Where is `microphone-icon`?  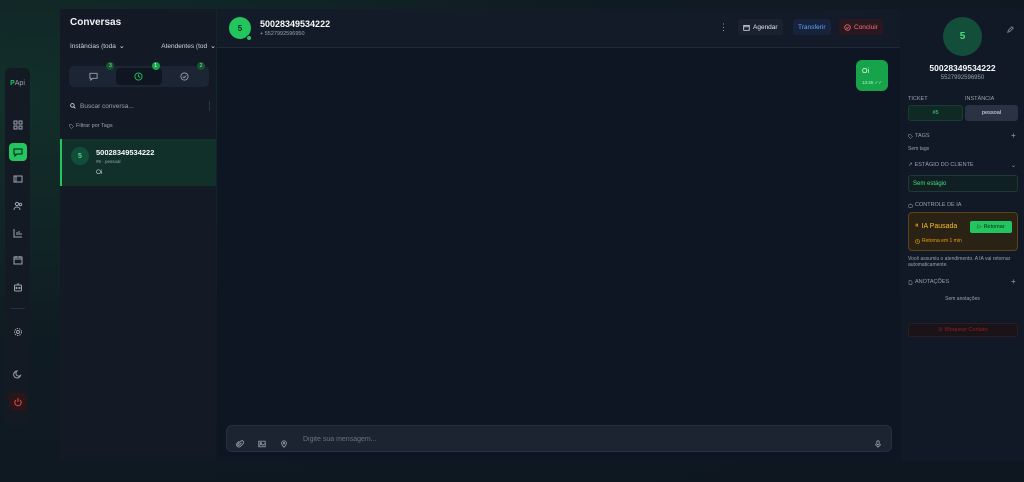
microphone-icon is located at coordinates (878, 441).